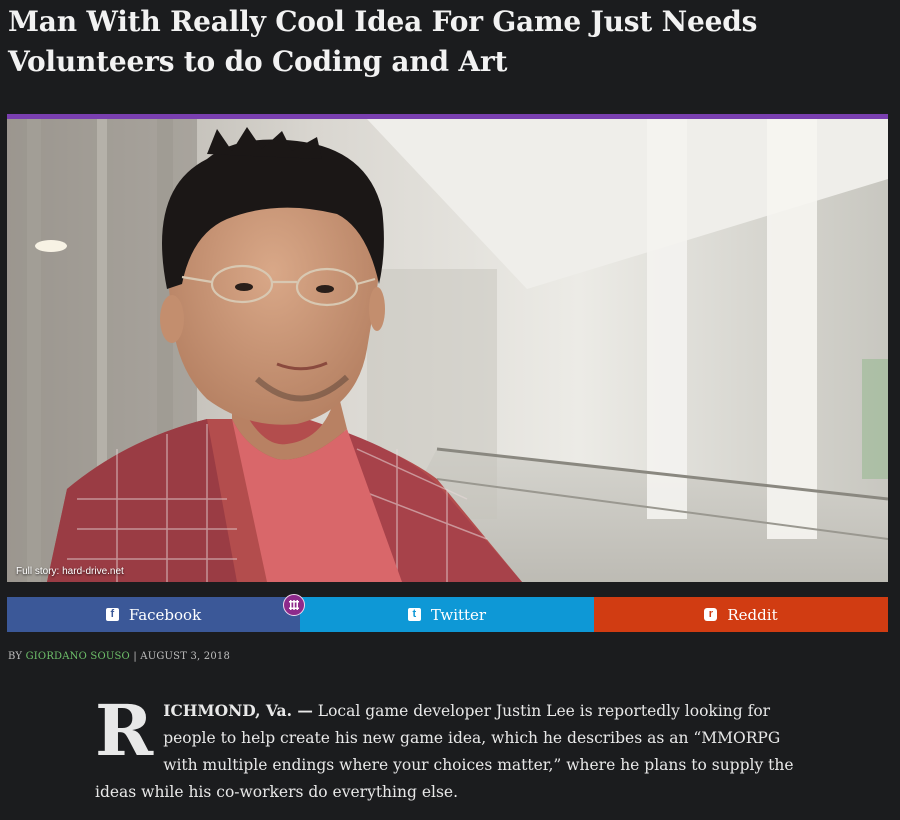 The image size is (900, 820). What do you see at coordinates (238, 710) in the screenshot?
I see `dateline: ICHMOND, Va. —` at bounding box center [238, 710].